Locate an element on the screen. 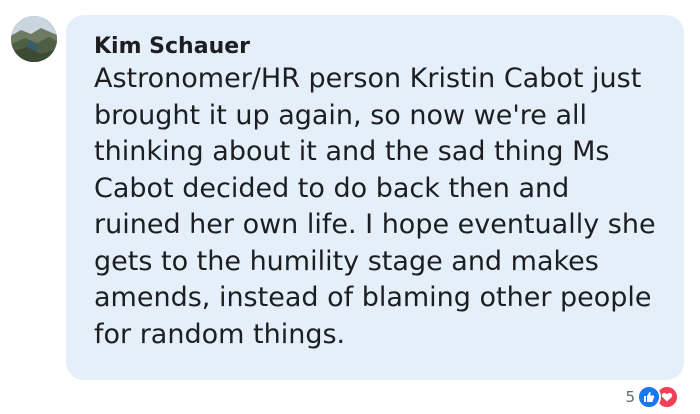 Image resolution: width=700 pixels, height=414 pixels. reactions-summary: 5 is located at coordinates (652, 397).